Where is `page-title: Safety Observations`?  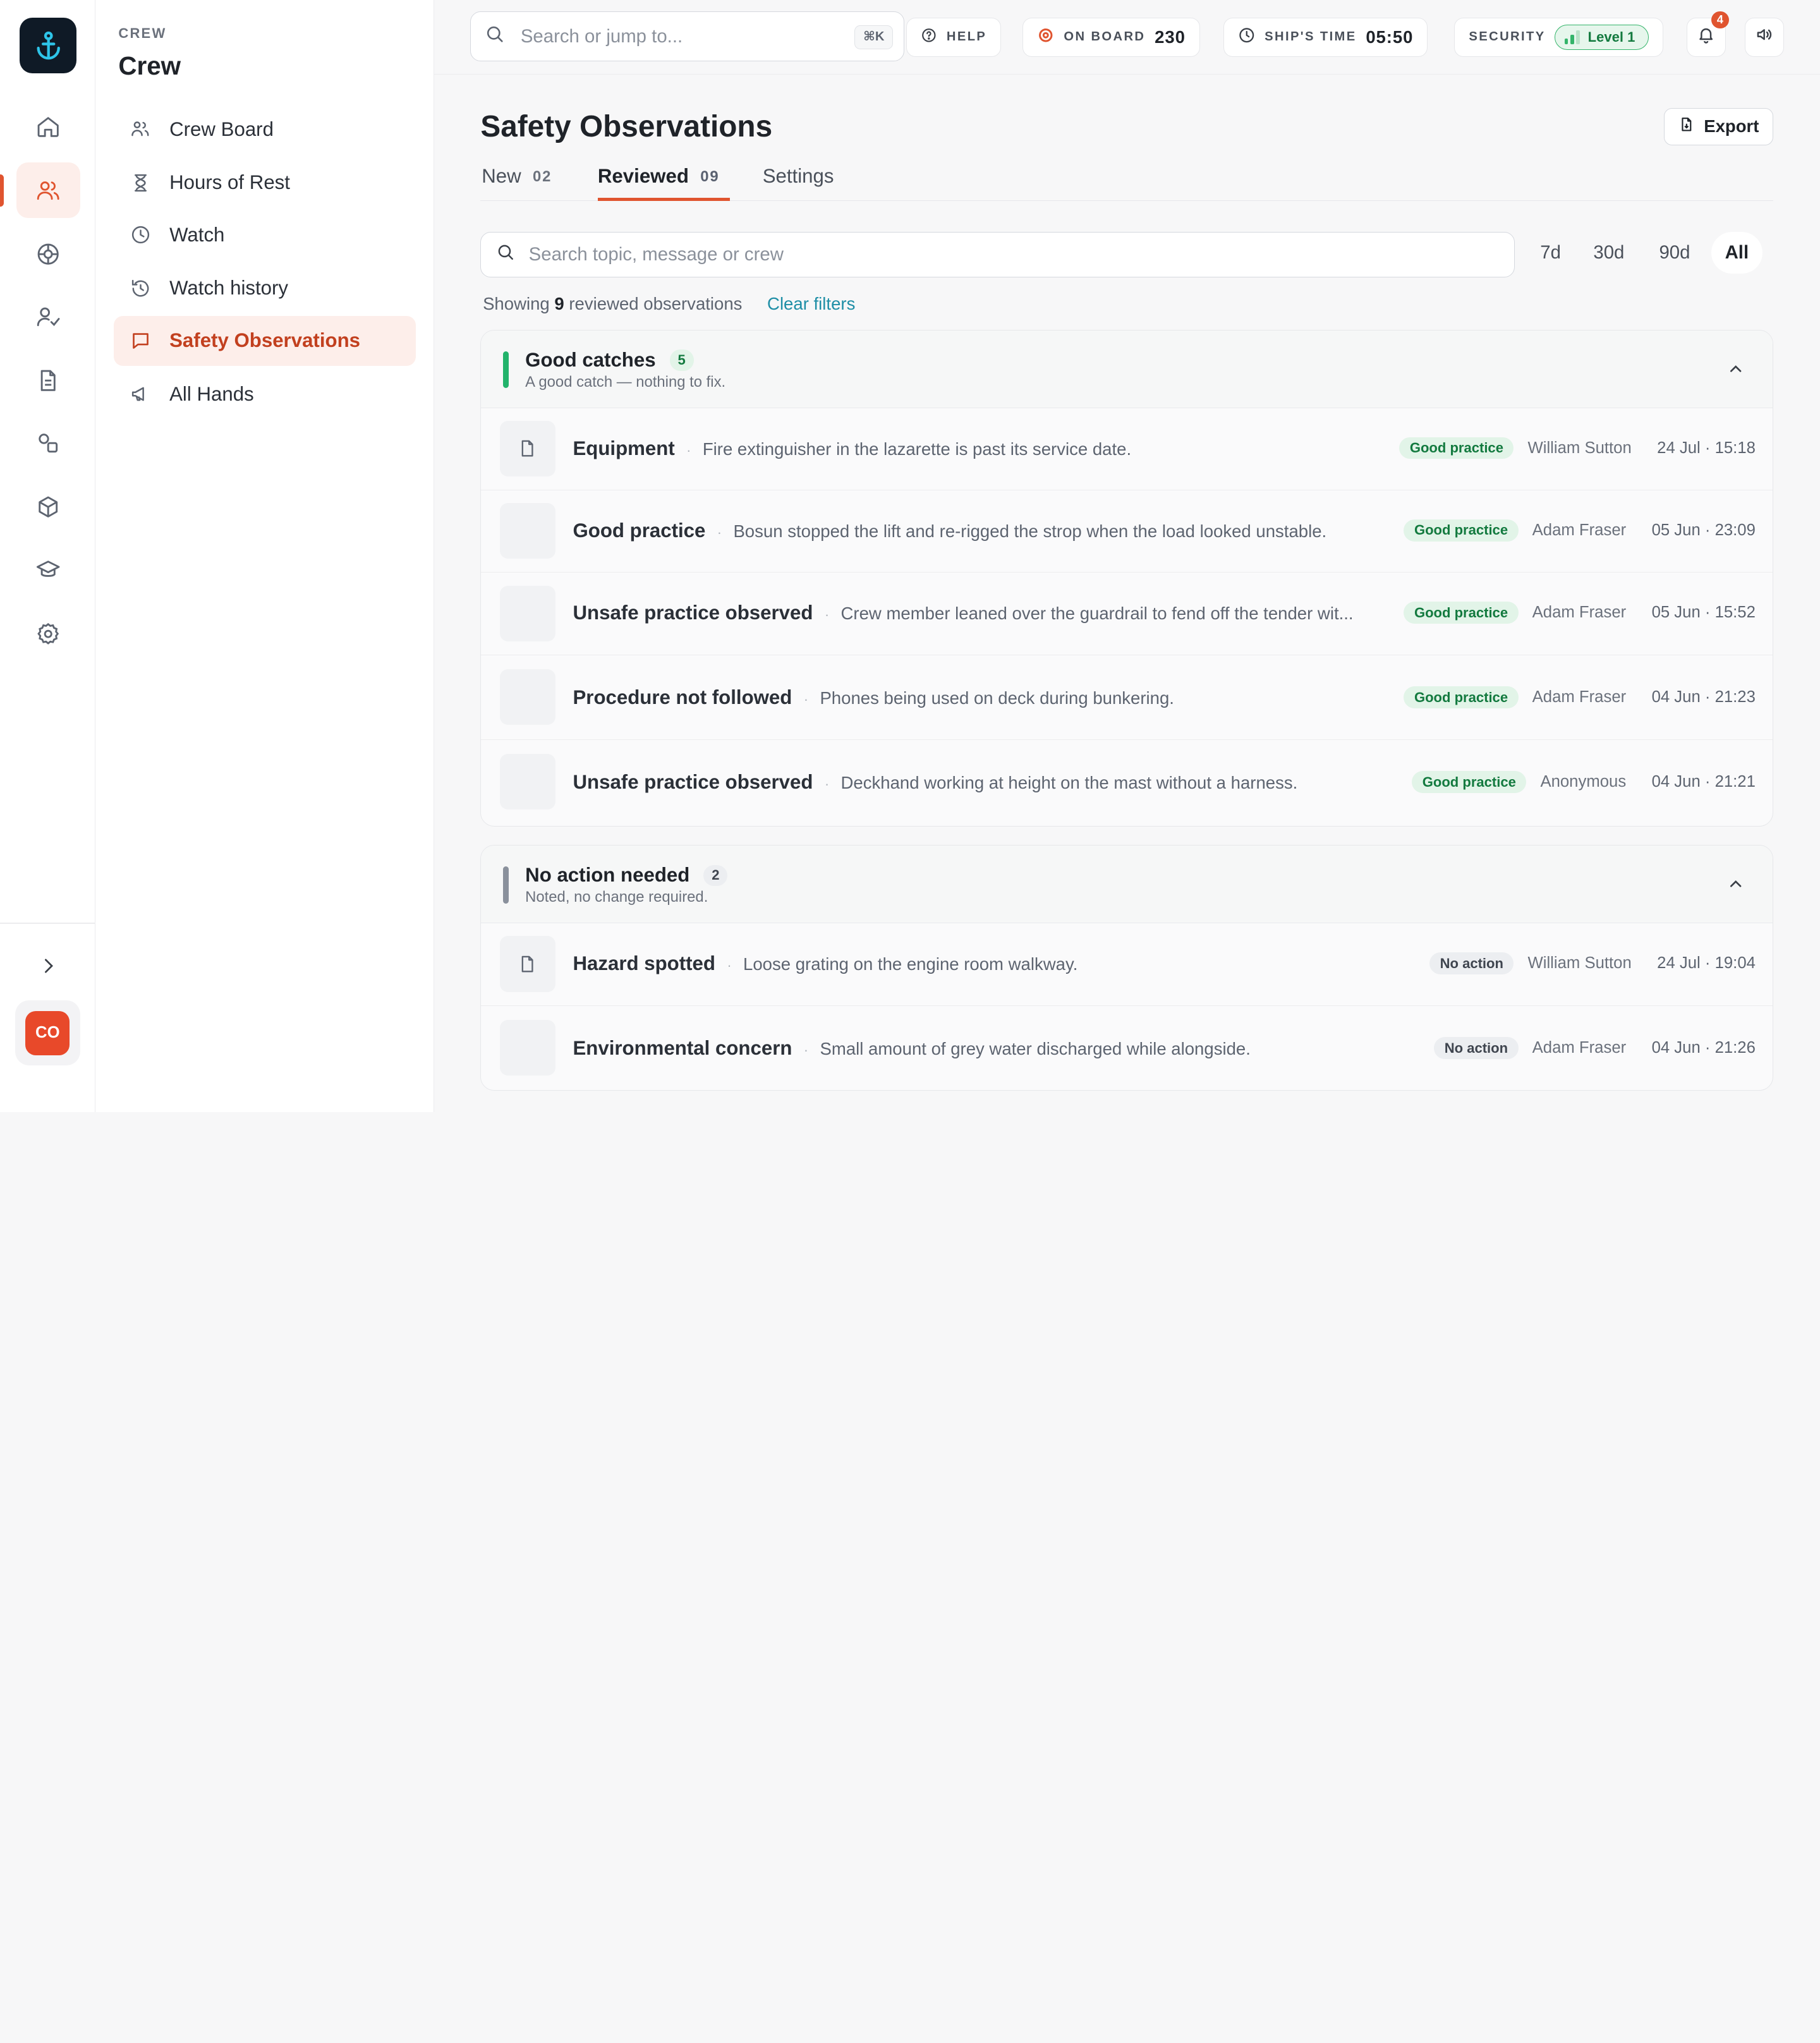
page-title: Safety Observations is located at coordinates (626, 126).